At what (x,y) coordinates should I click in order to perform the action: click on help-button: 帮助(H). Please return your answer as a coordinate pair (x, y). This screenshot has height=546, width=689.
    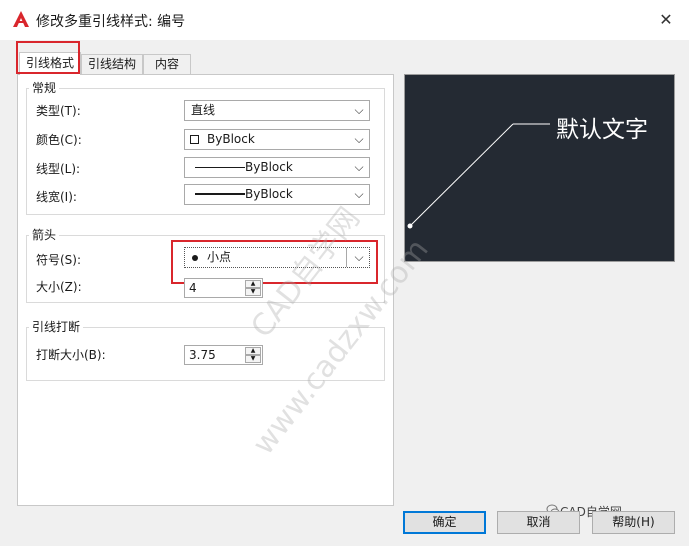
    Looking at the image, I should click on (633, 522).